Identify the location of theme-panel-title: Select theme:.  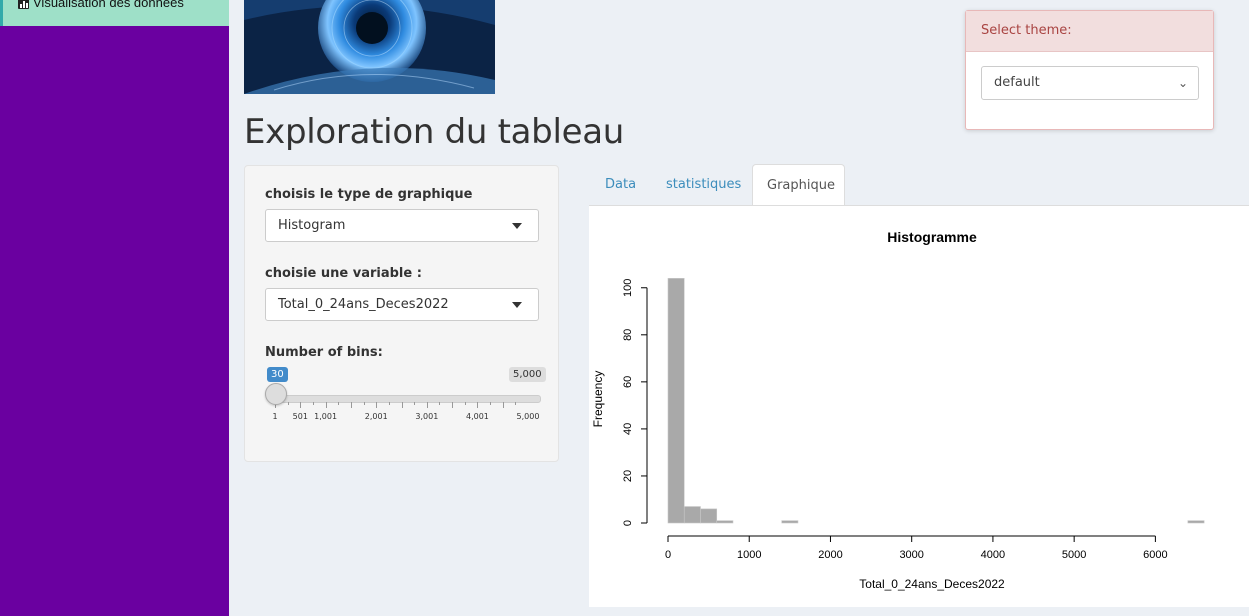
(1089, 31).